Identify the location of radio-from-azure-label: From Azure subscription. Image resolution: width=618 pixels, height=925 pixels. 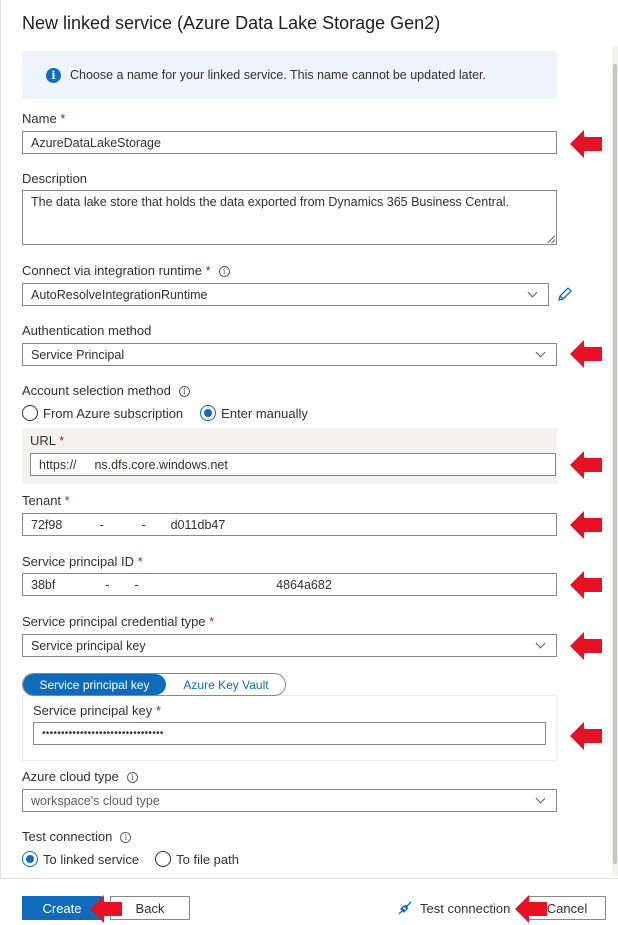
(113, 413).